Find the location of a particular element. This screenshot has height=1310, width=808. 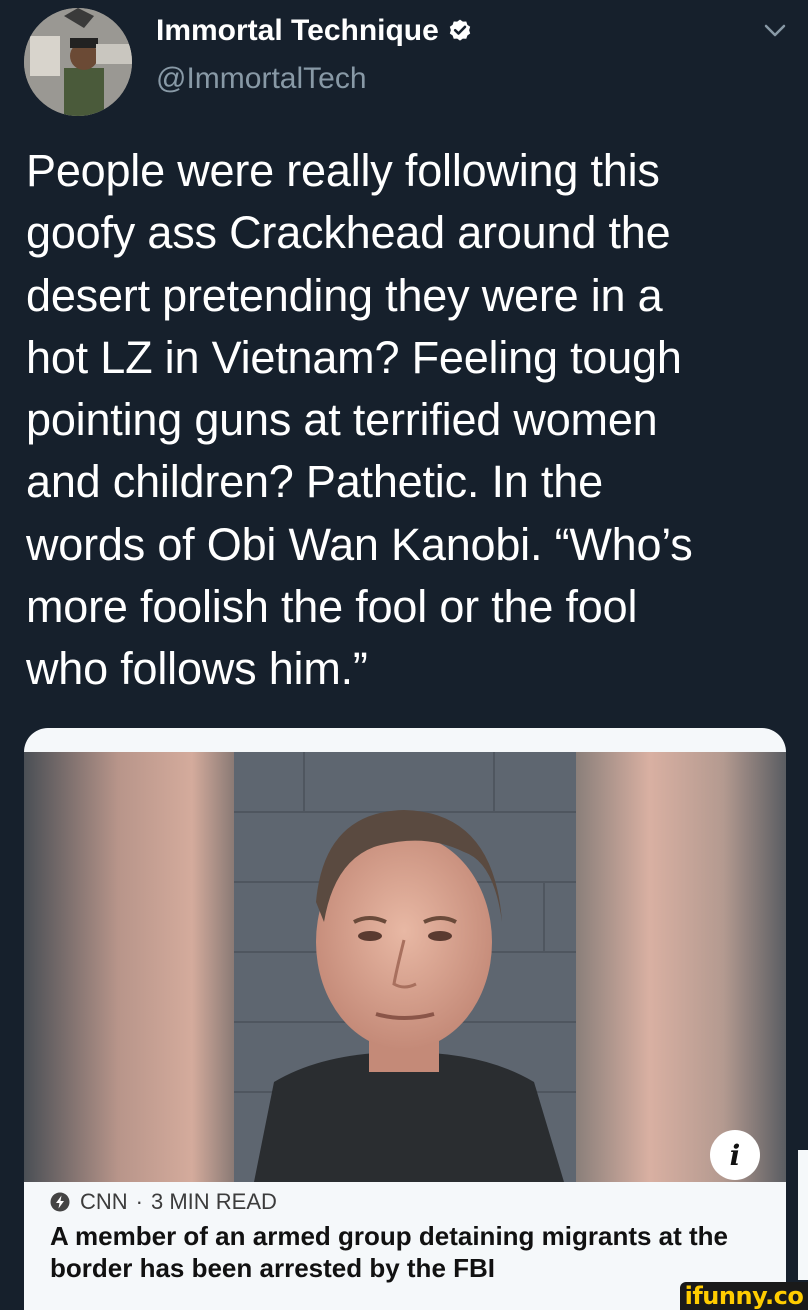

author-avatar is located at coordinates (78, 62).